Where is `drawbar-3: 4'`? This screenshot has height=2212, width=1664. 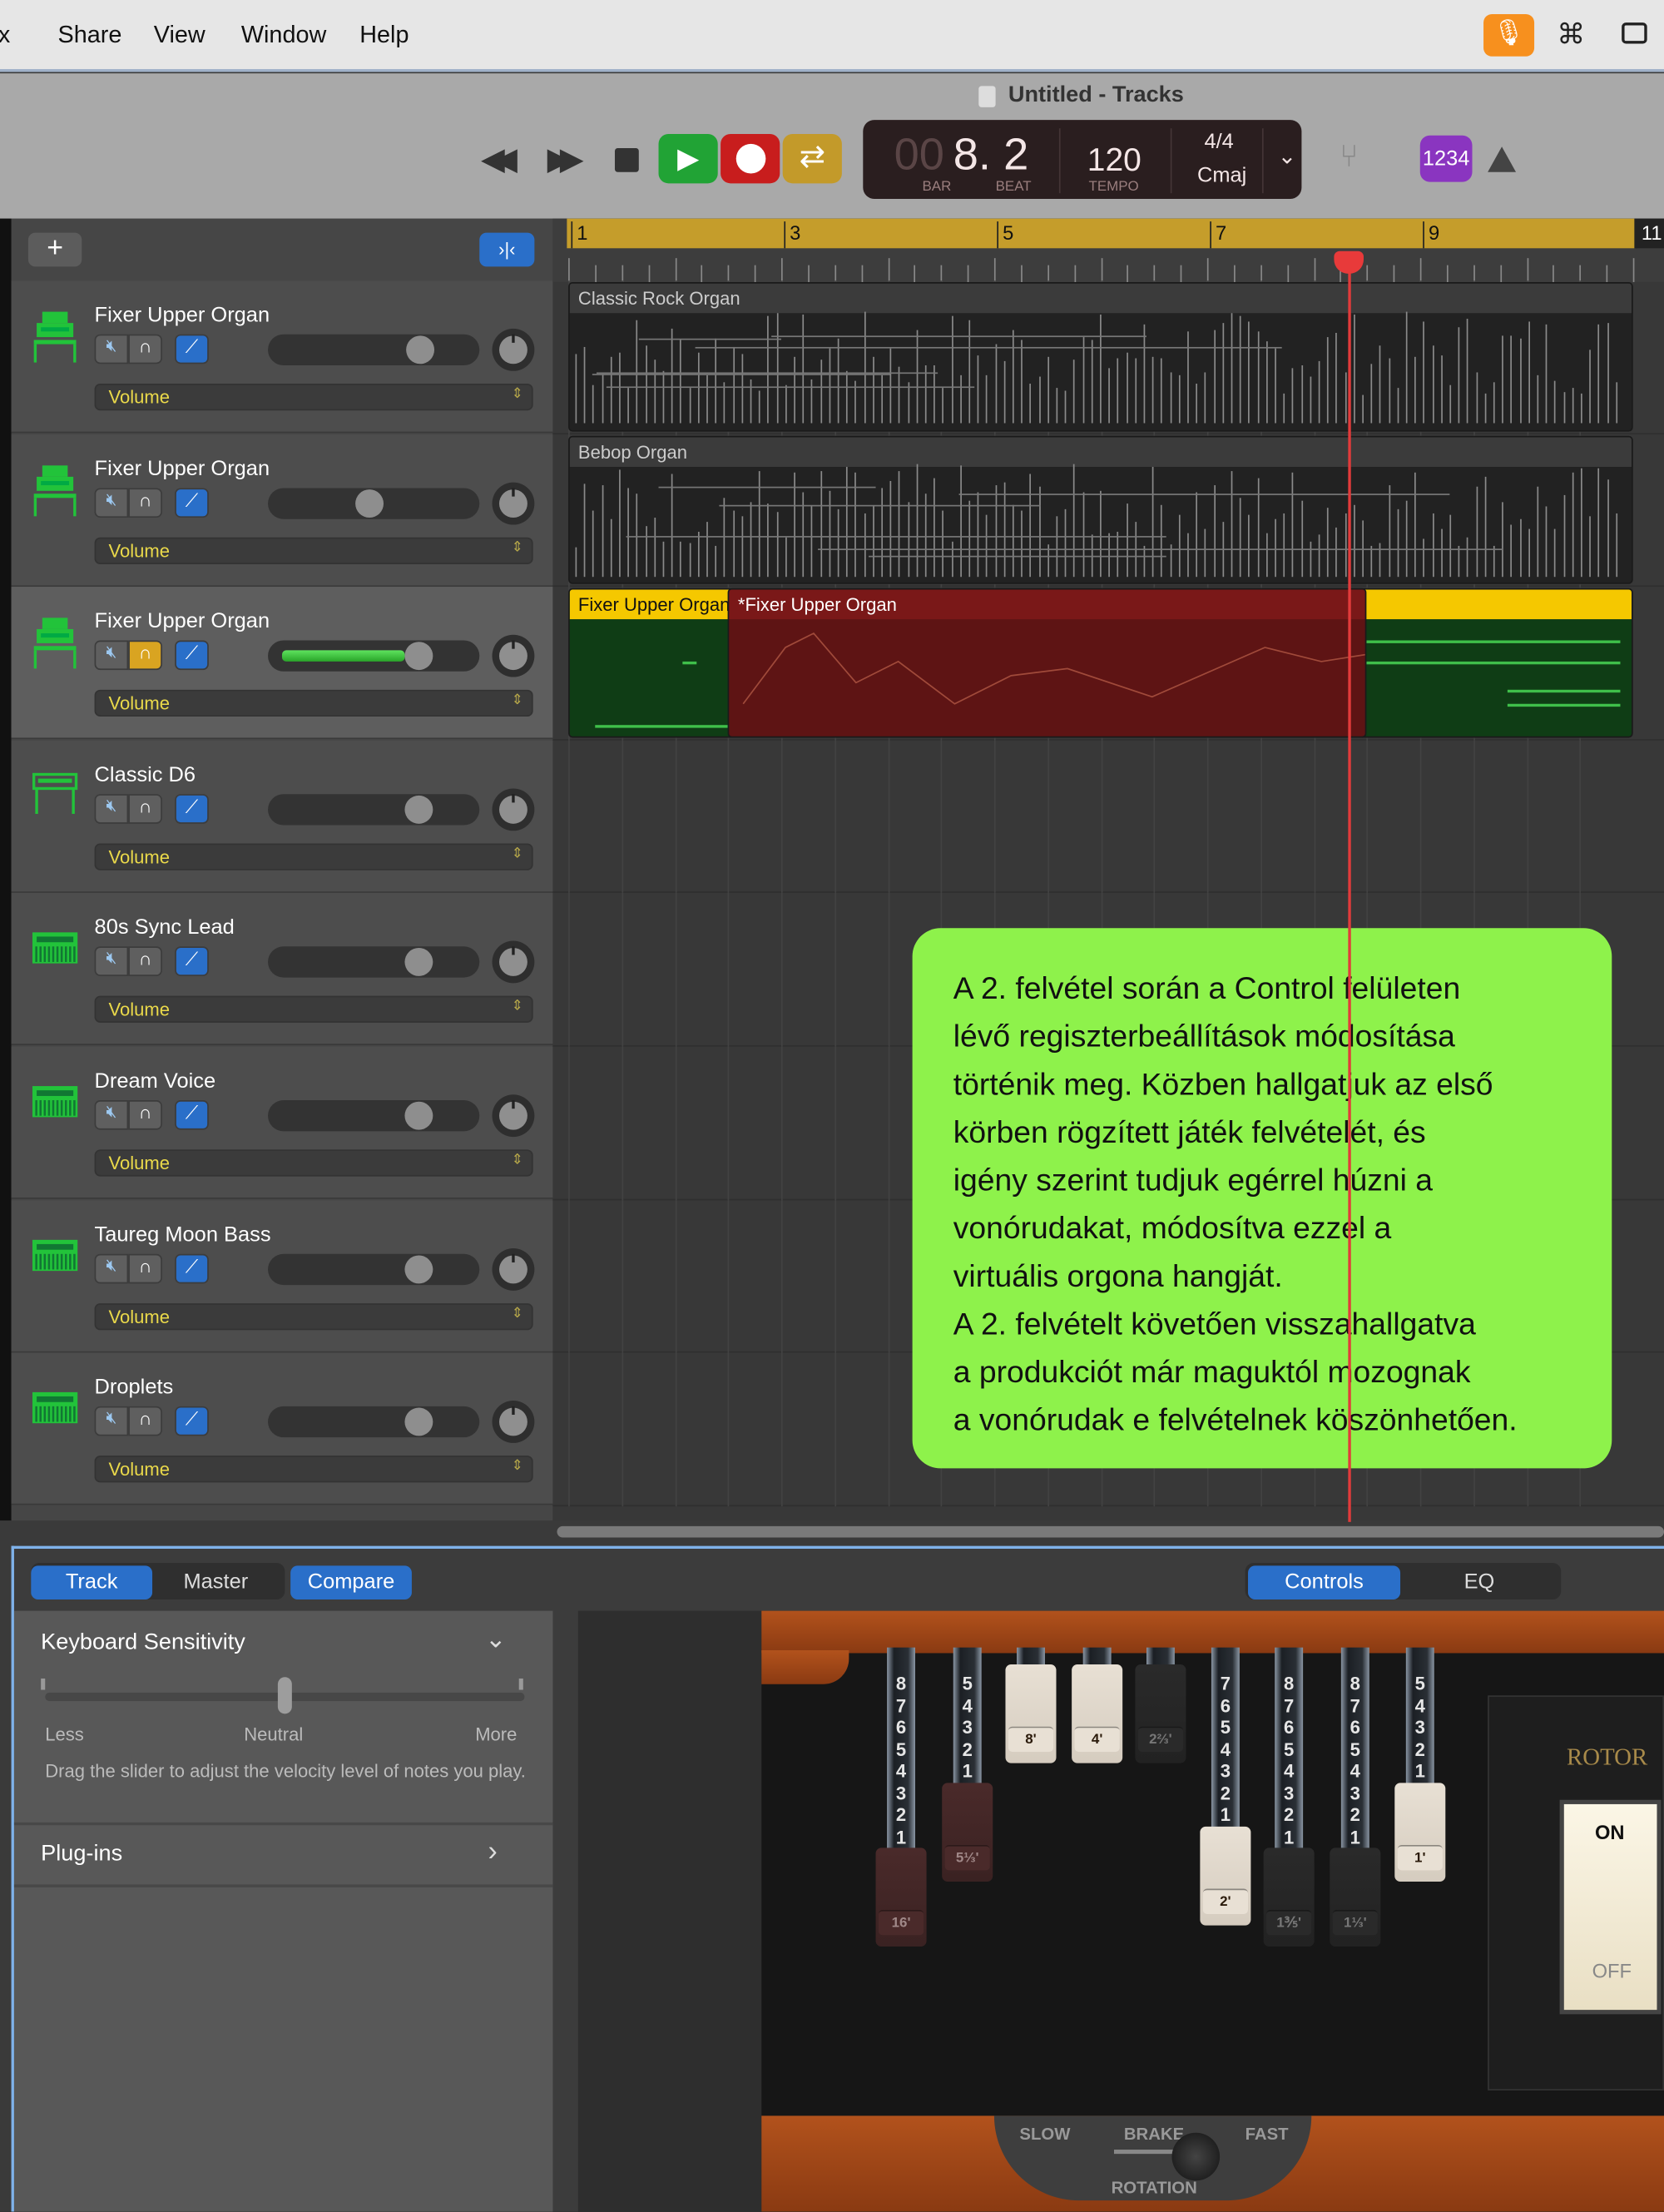
drawbar-3: 4' is located at coordinates (1097, 1714).